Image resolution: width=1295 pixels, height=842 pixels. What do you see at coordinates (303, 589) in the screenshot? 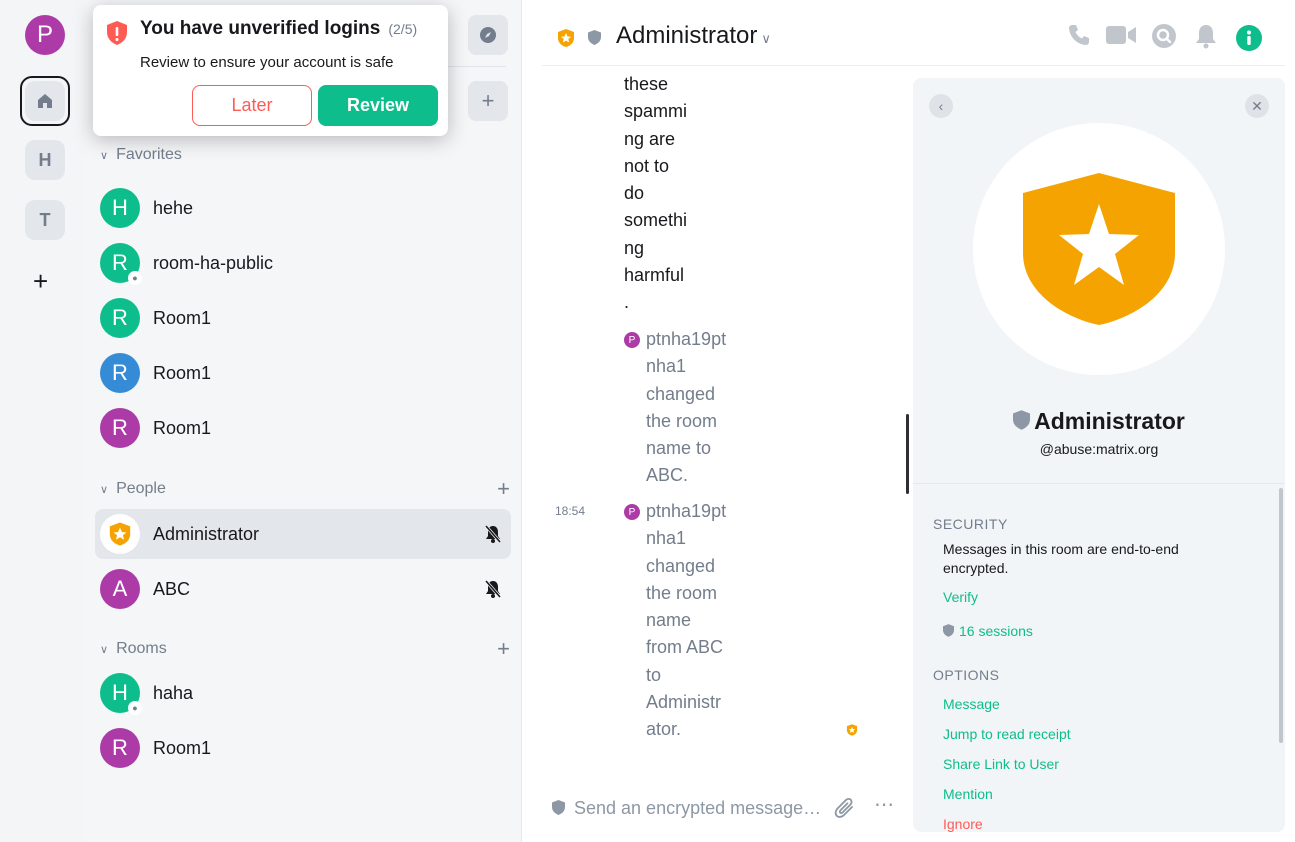
I see `room-list-item: A ABC` at bounding box center [303, 589].